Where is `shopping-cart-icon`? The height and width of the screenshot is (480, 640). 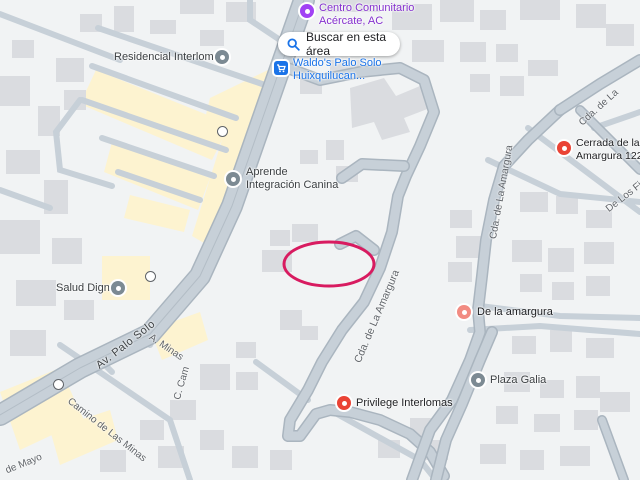 shopping-cart-icon is located at coordinates (281, 68).